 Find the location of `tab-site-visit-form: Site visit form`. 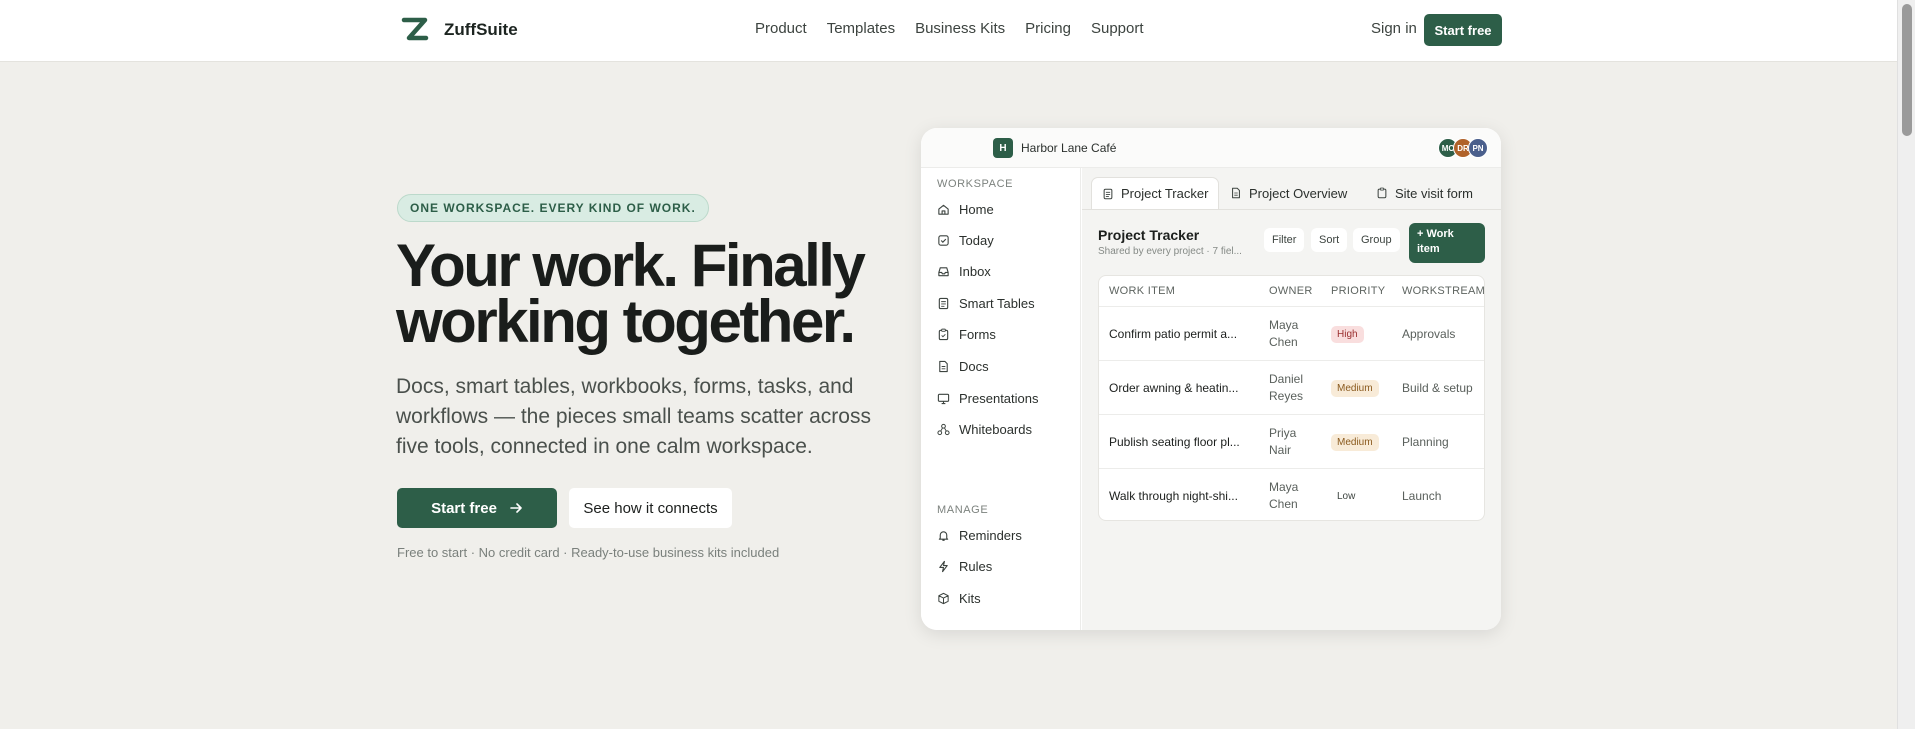

tab-site-visit-form: Site visit form is located at coordinates (1424, 193).